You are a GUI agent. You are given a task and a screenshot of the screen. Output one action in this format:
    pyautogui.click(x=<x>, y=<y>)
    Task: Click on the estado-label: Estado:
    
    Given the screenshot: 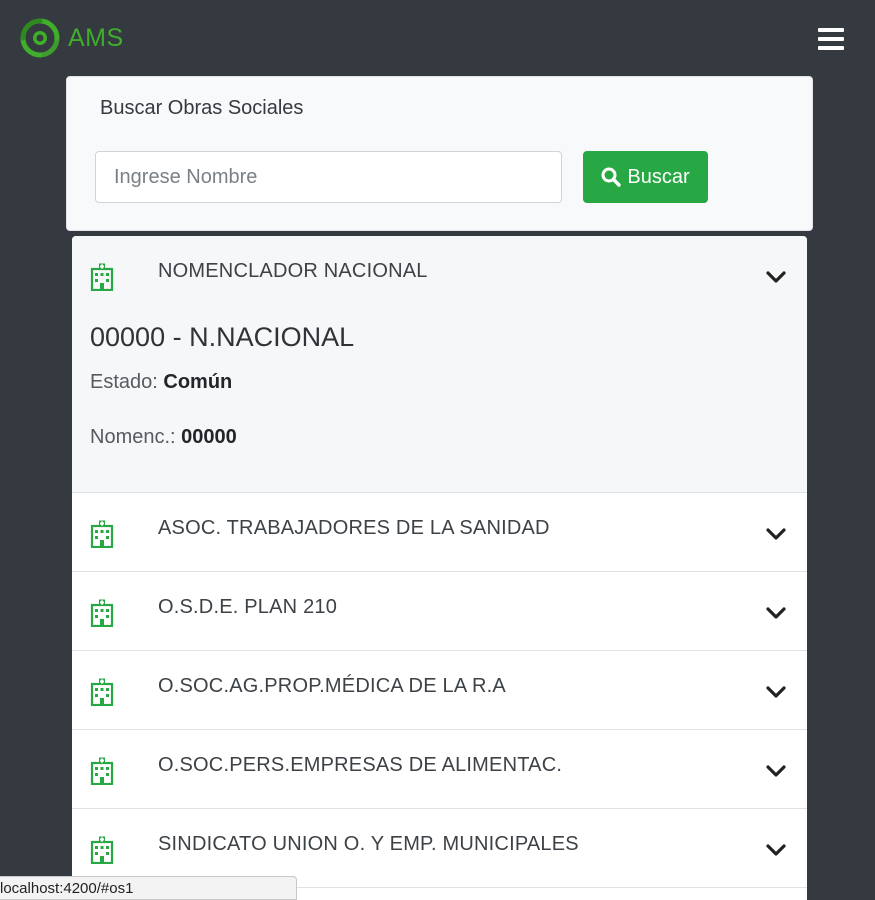 What is the action you would take?
    pyautogui.click(x=124, y=382)
    